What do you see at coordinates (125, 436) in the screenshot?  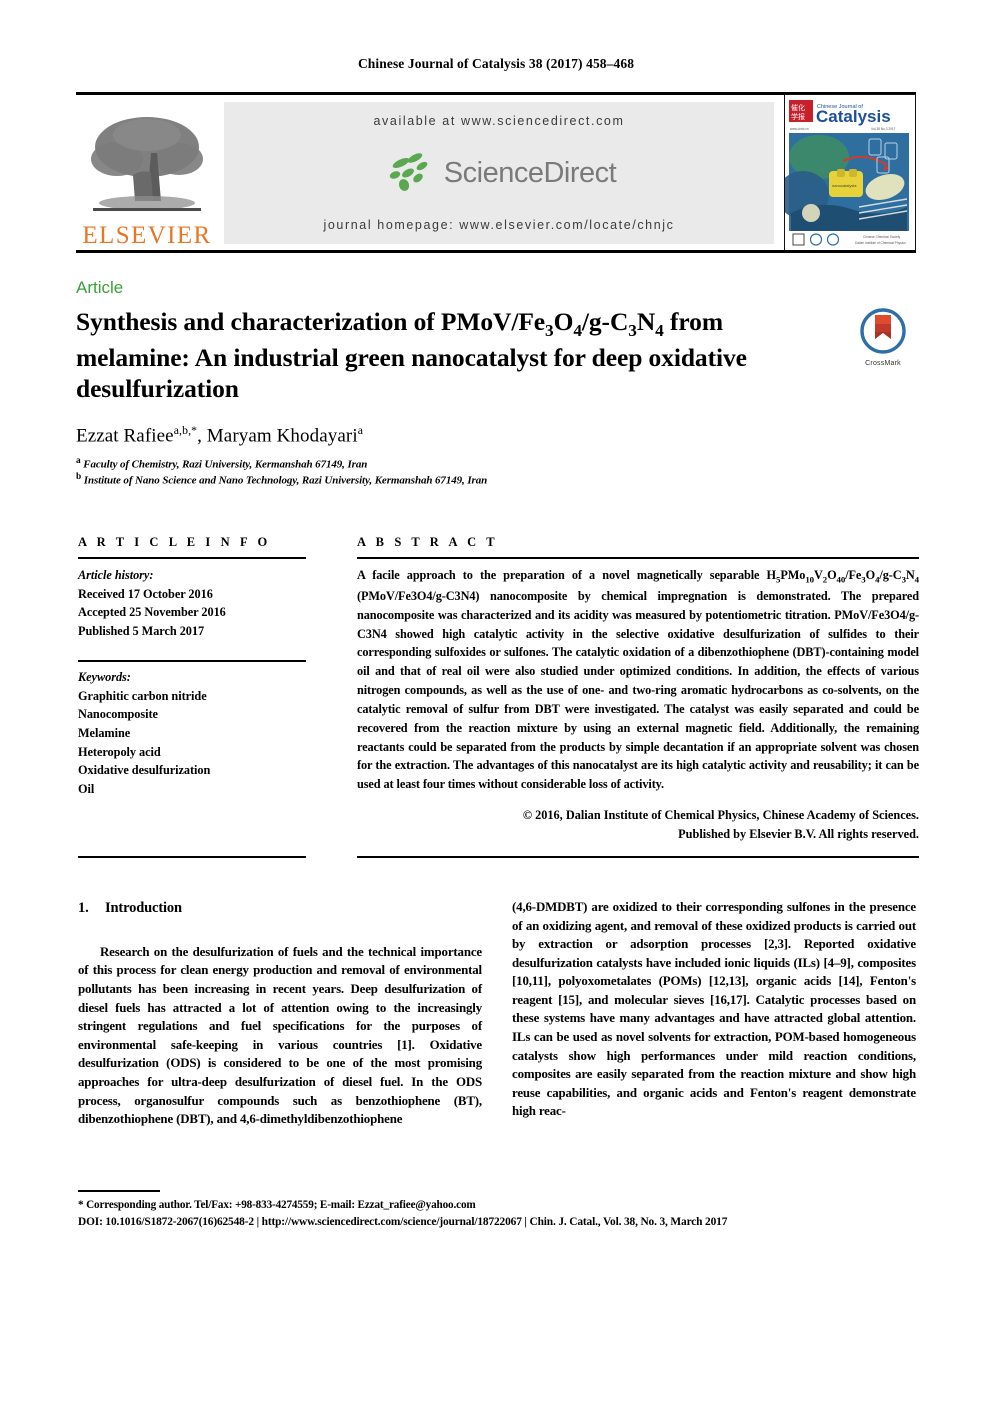 I see `author-name-1: Ezzat Rafiee` at bounding box center [125, 436].